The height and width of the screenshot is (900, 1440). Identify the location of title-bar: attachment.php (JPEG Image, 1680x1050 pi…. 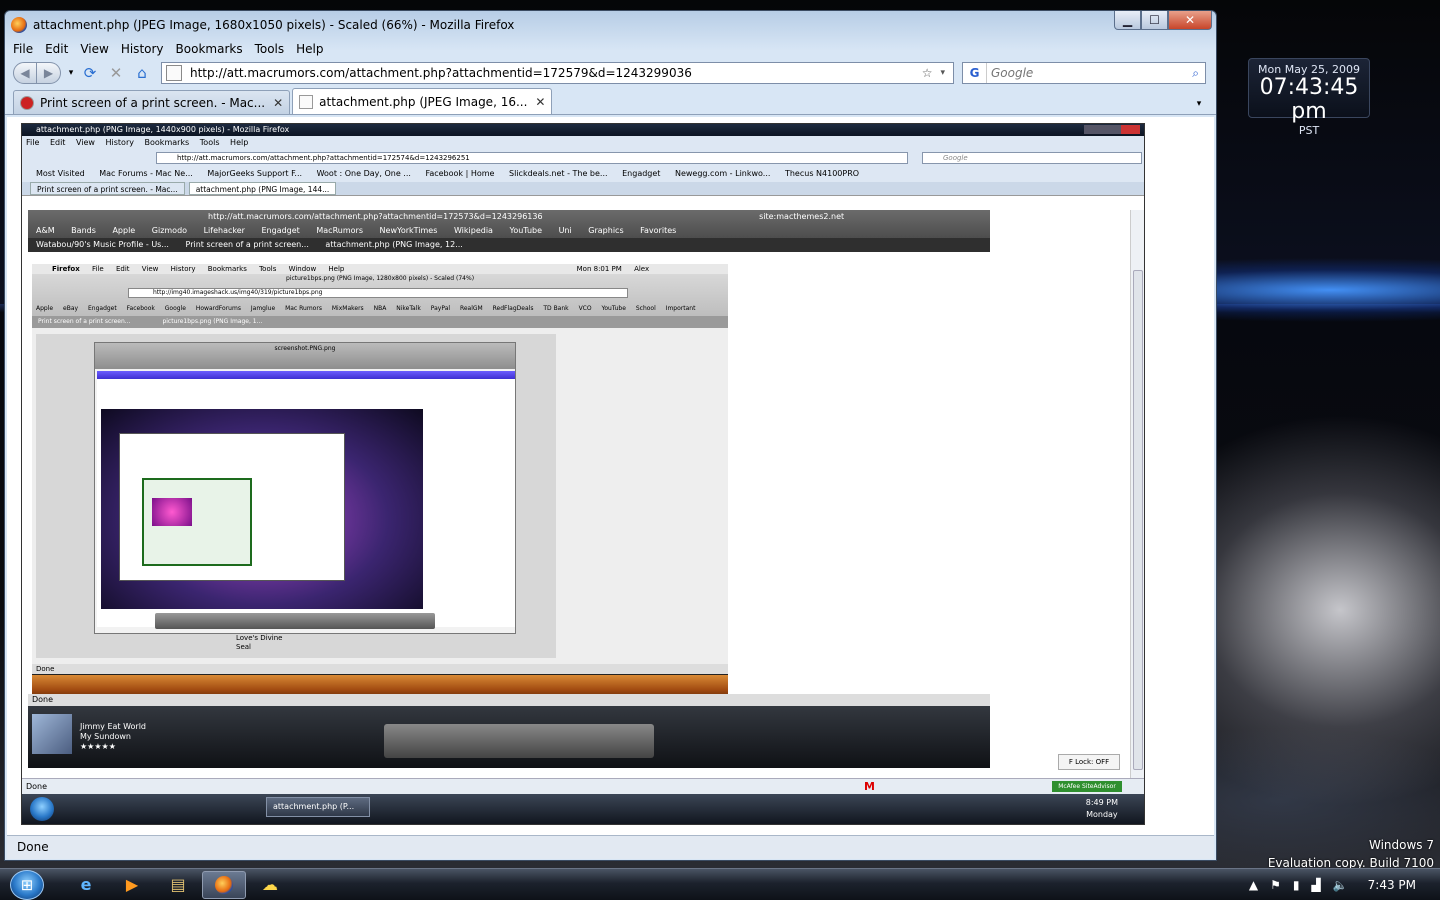
(610, 25).